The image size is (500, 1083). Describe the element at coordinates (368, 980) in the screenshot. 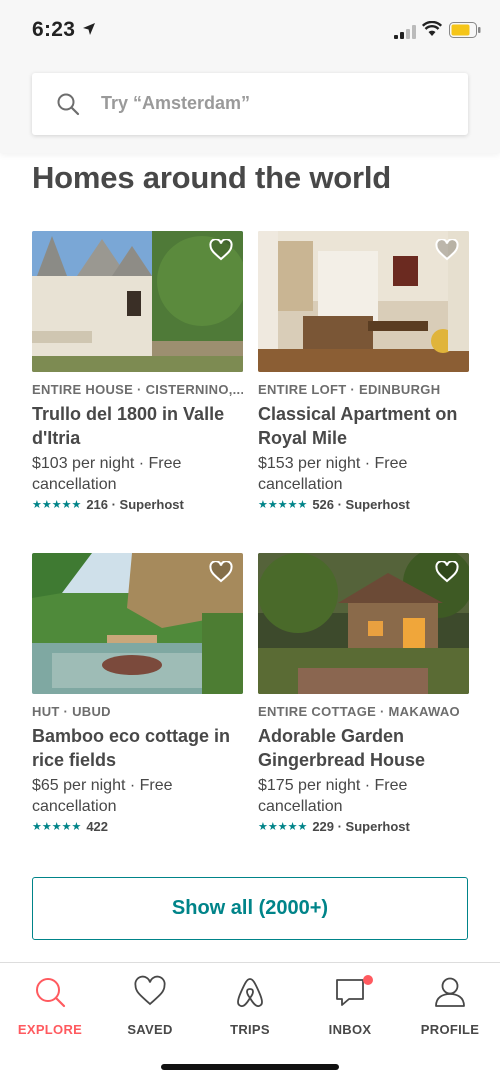

I see `notification-dot` at that location.